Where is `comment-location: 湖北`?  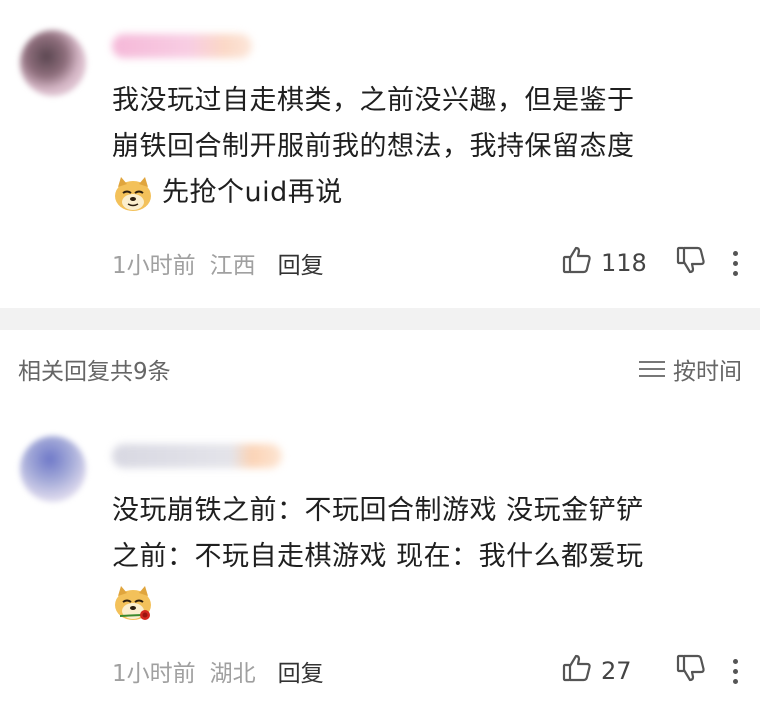 comment-location: 湖北 is located at coordinates (232, 674).